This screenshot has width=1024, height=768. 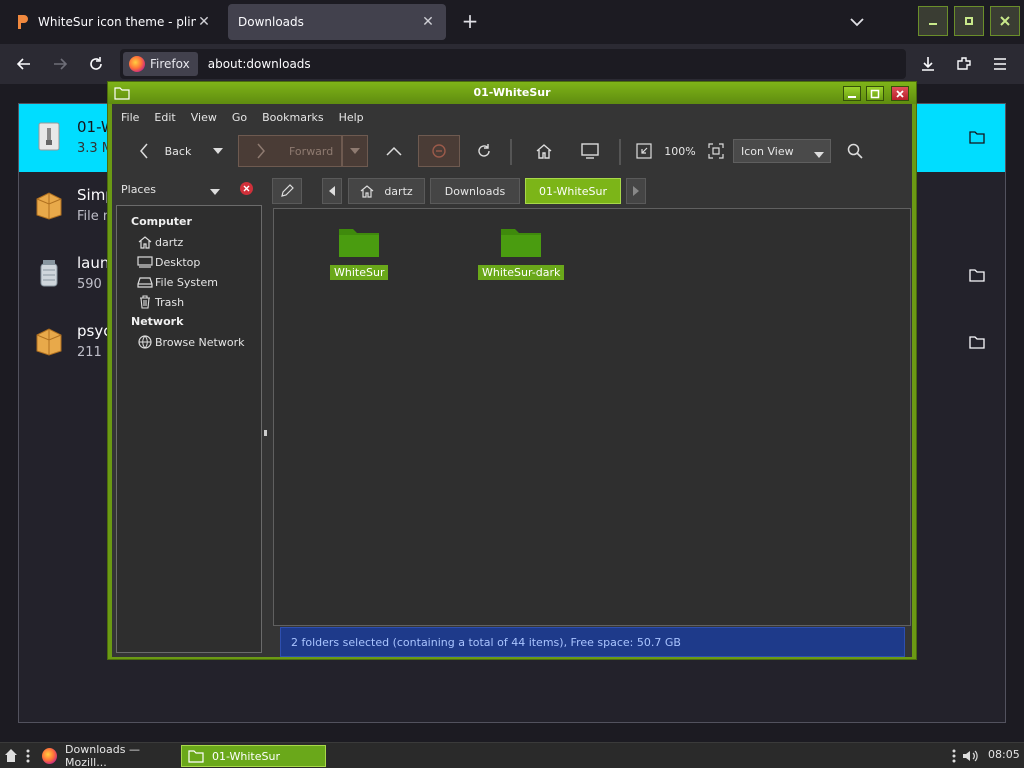 What do you see at coordinates (246, 188) in the screenshot?
I see `close-sidebar-icon` at bounding box center [246, 188].